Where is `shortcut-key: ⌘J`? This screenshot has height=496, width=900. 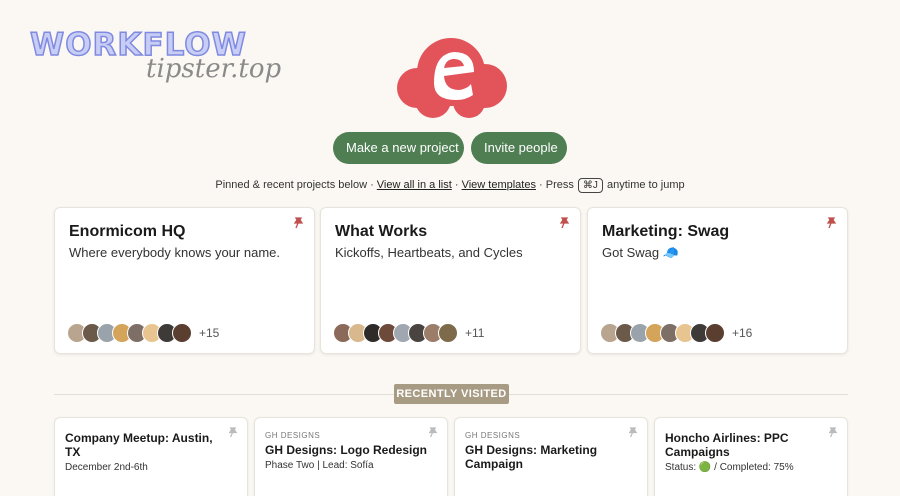
shortcut-key: ⌘J is located at coordinates (590, 185).